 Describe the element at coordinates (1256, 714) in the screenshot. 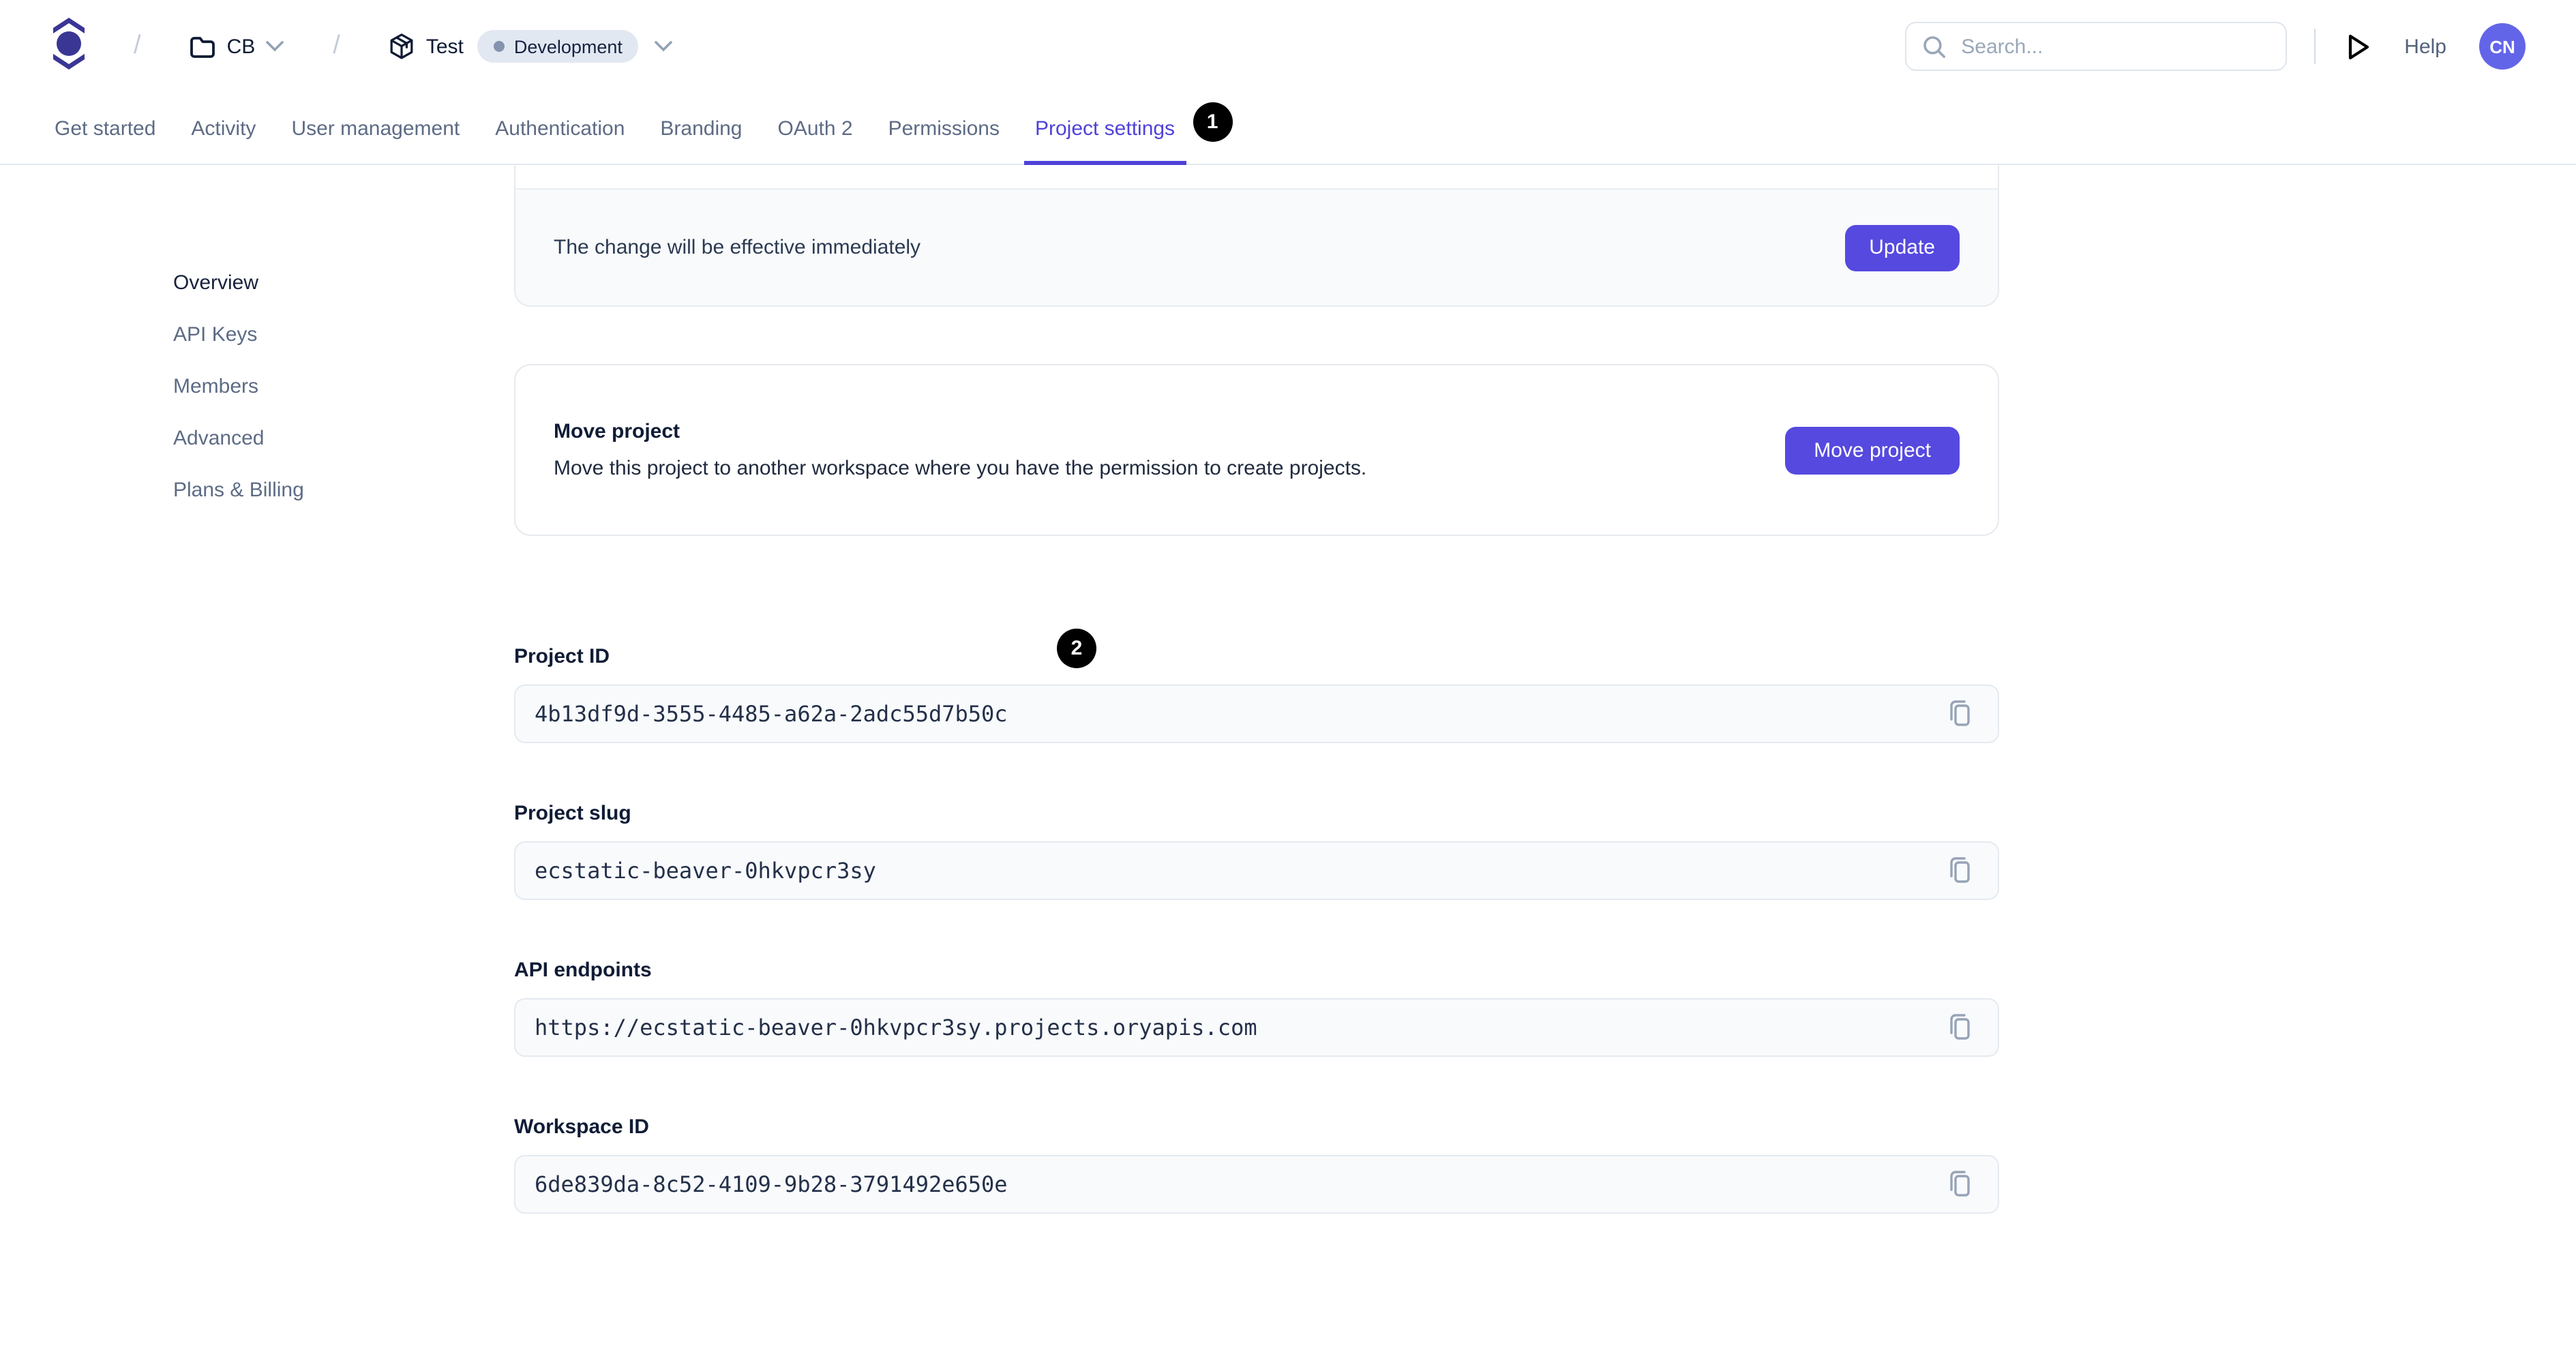

I see `project-id-input: 4b13df9d-3555-4485-a62a-2adc55d7b50c` at that location.